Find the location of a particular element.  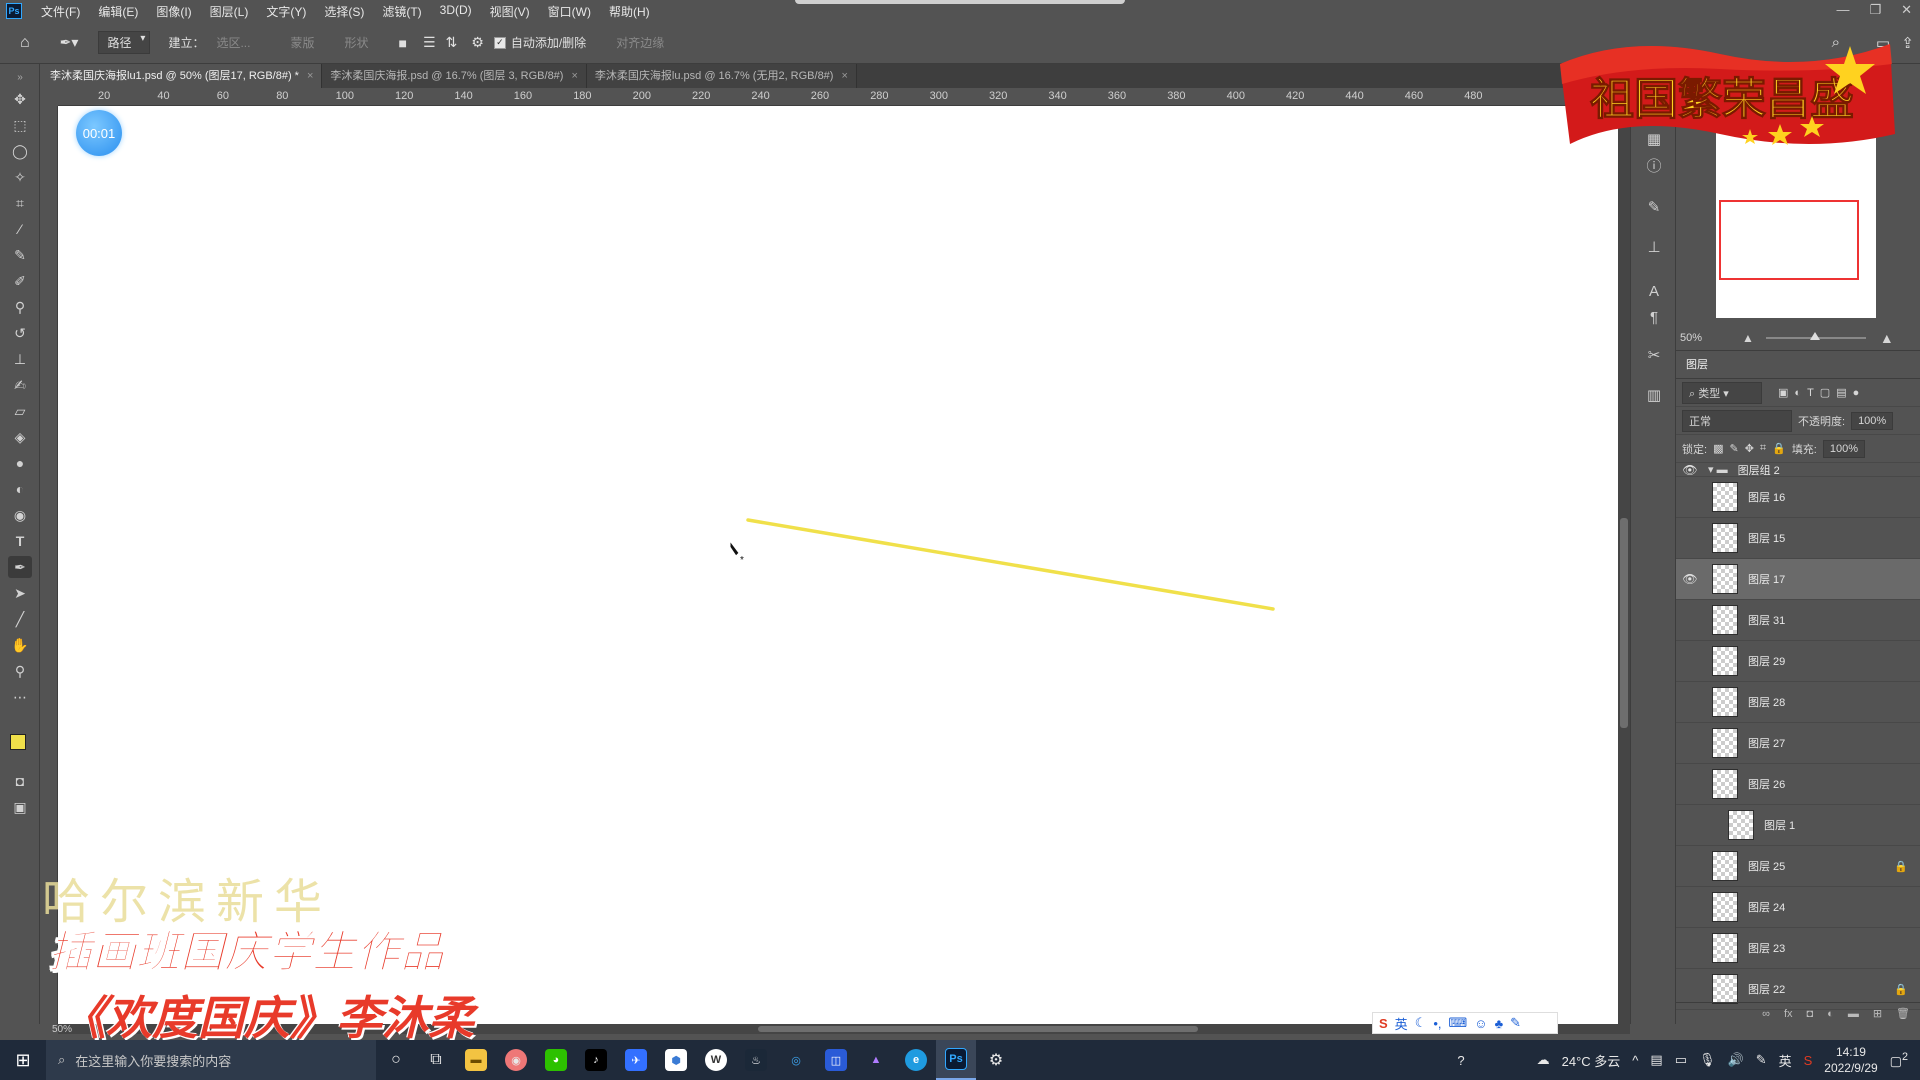

lock-artboard-icon: ⌗ is located at coordinates (1763, 448).